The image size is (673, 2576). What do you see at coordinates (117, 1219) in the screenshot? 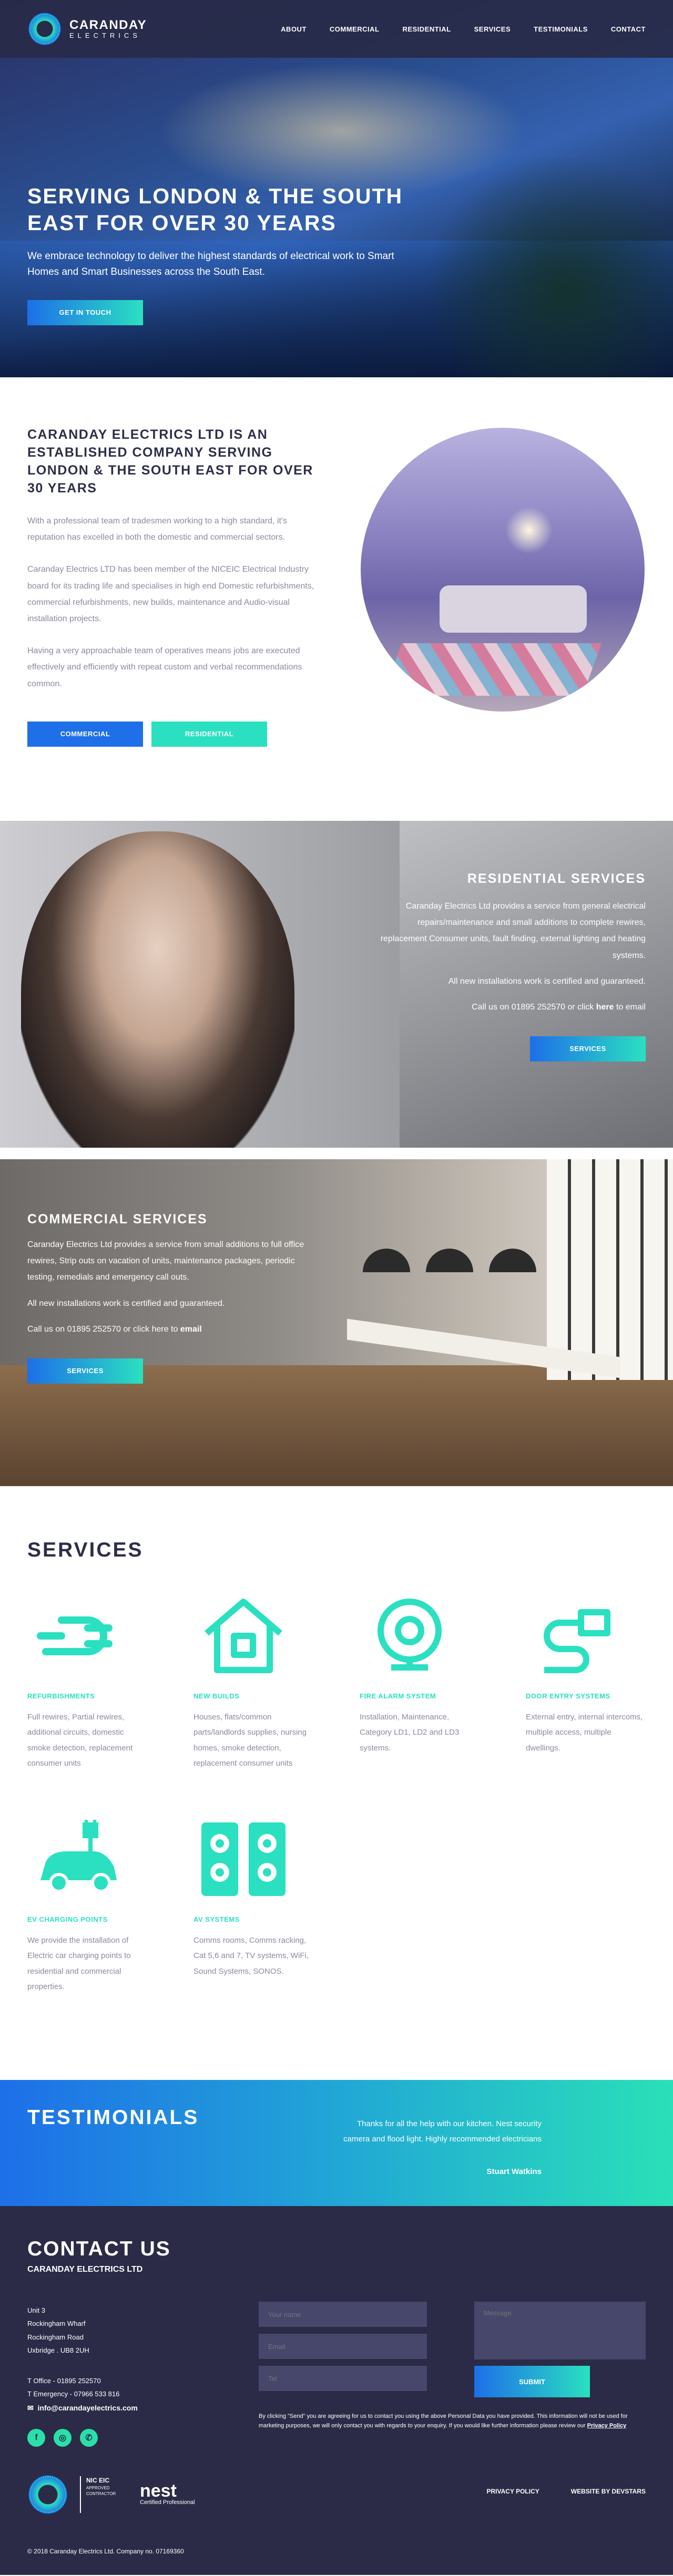
I see `commercial-title: COMMERCIAL SERVICES` at bounding box center [117, 1219].